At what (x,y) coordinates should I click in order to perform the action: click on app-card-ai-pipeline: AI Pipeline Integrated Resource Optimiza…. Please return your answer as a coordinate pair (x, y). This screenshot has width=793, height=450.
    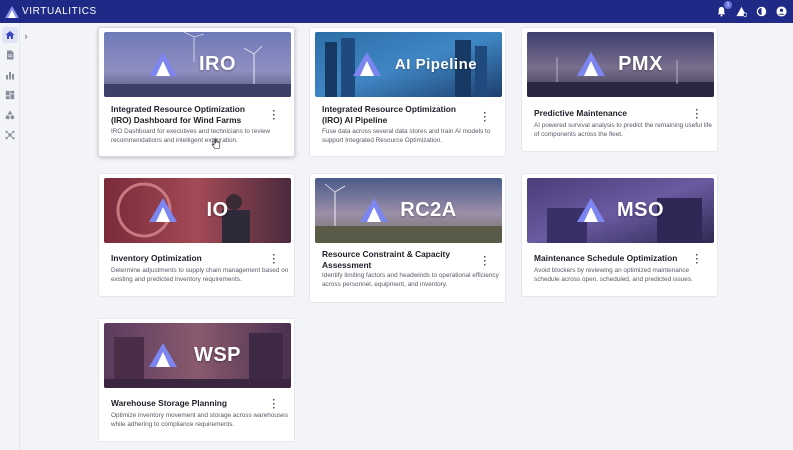
    Looking at the image, I should click on (407, 92).